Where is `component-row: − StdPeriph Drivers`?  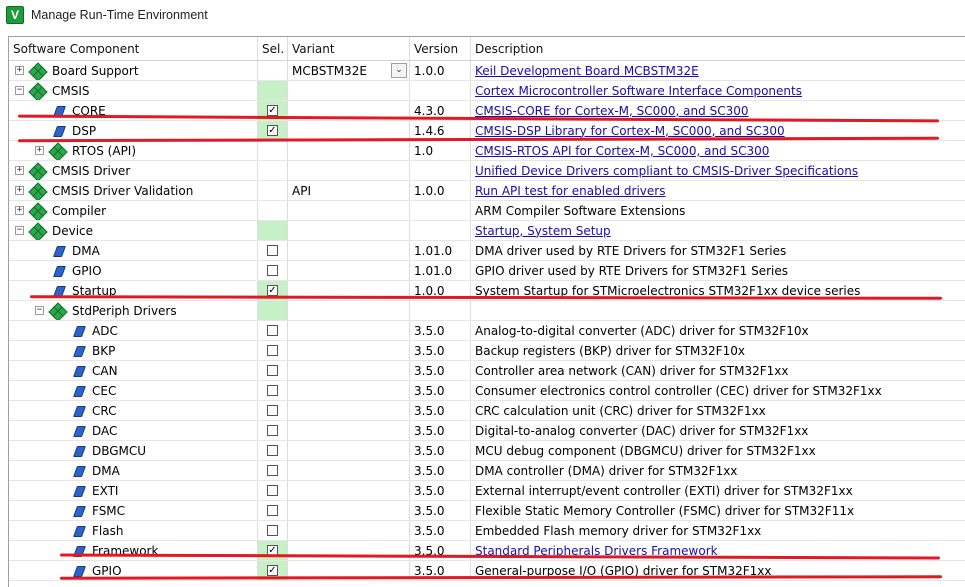
component-row: − StdPeriph Drivers is located at coordinates (487, 311).